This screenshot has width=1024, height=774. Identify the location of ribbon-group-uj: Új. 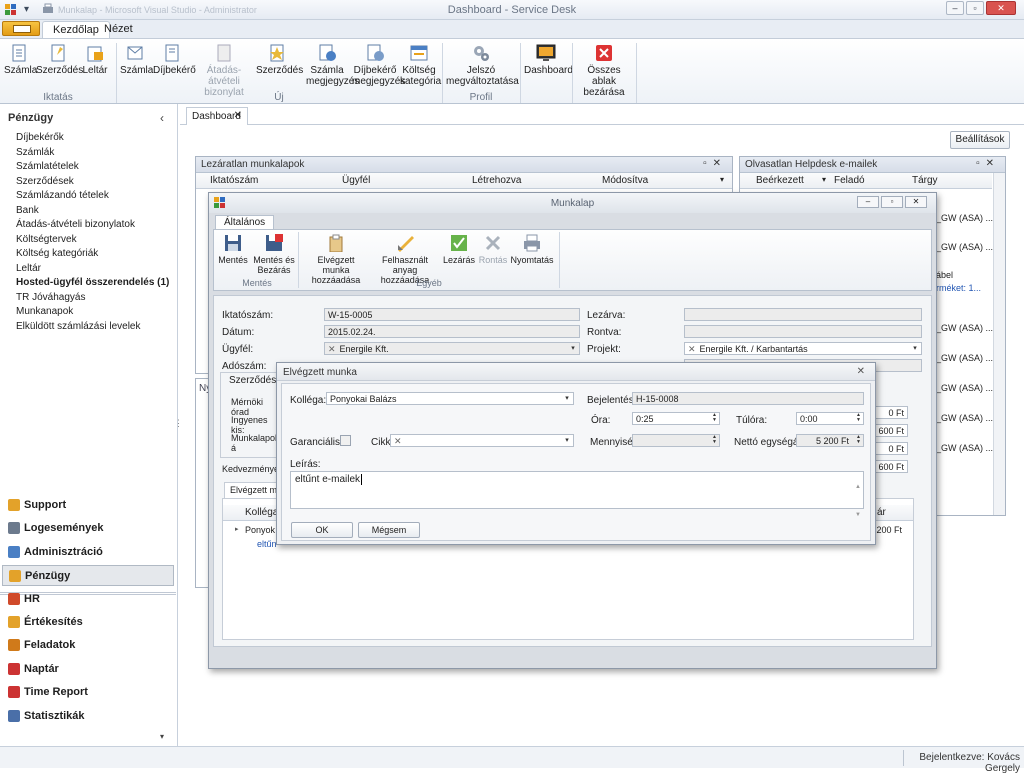
(279, 97).